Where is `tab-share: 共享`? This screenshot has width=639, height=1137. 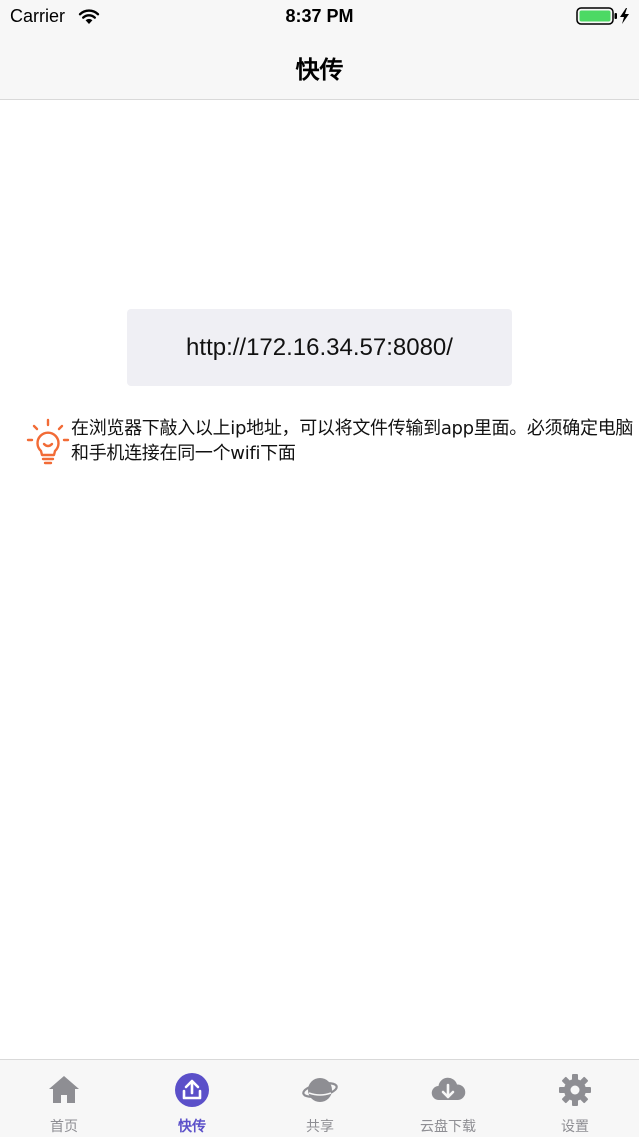
tab-share: 共享 is located at coordinates (320, 1098).